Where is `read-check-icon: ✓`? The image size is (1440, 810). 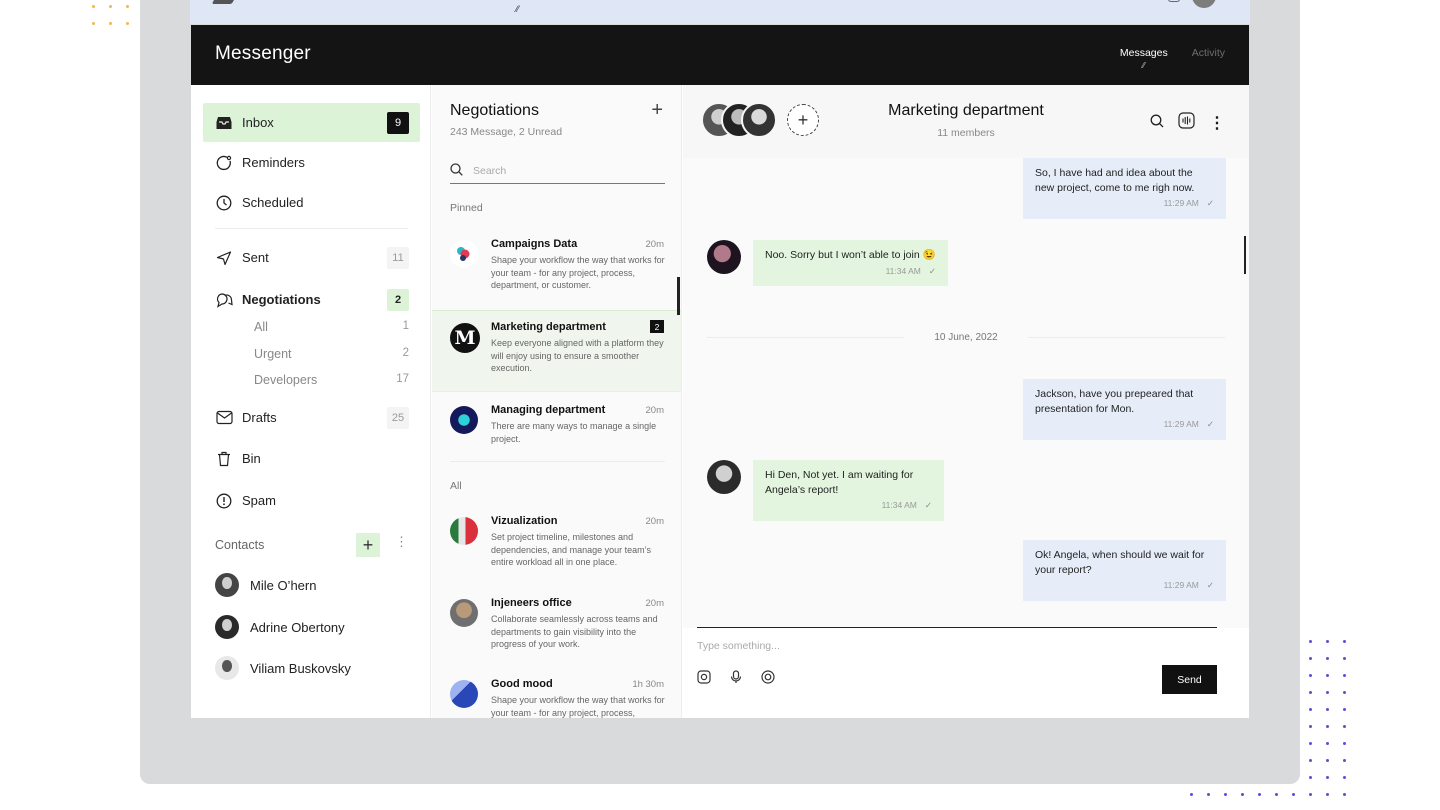
read-check-icon: ✓ is located at coordinates (1210, 203).